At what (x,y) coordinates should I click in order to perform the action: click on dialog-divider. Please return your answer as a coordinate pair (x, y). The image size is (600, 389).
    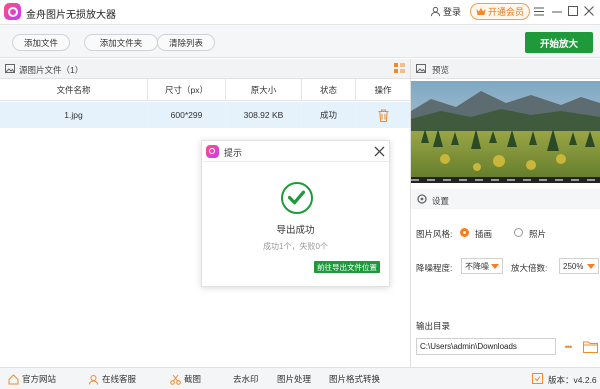
    Looking at the image, I should click on (295, 161).